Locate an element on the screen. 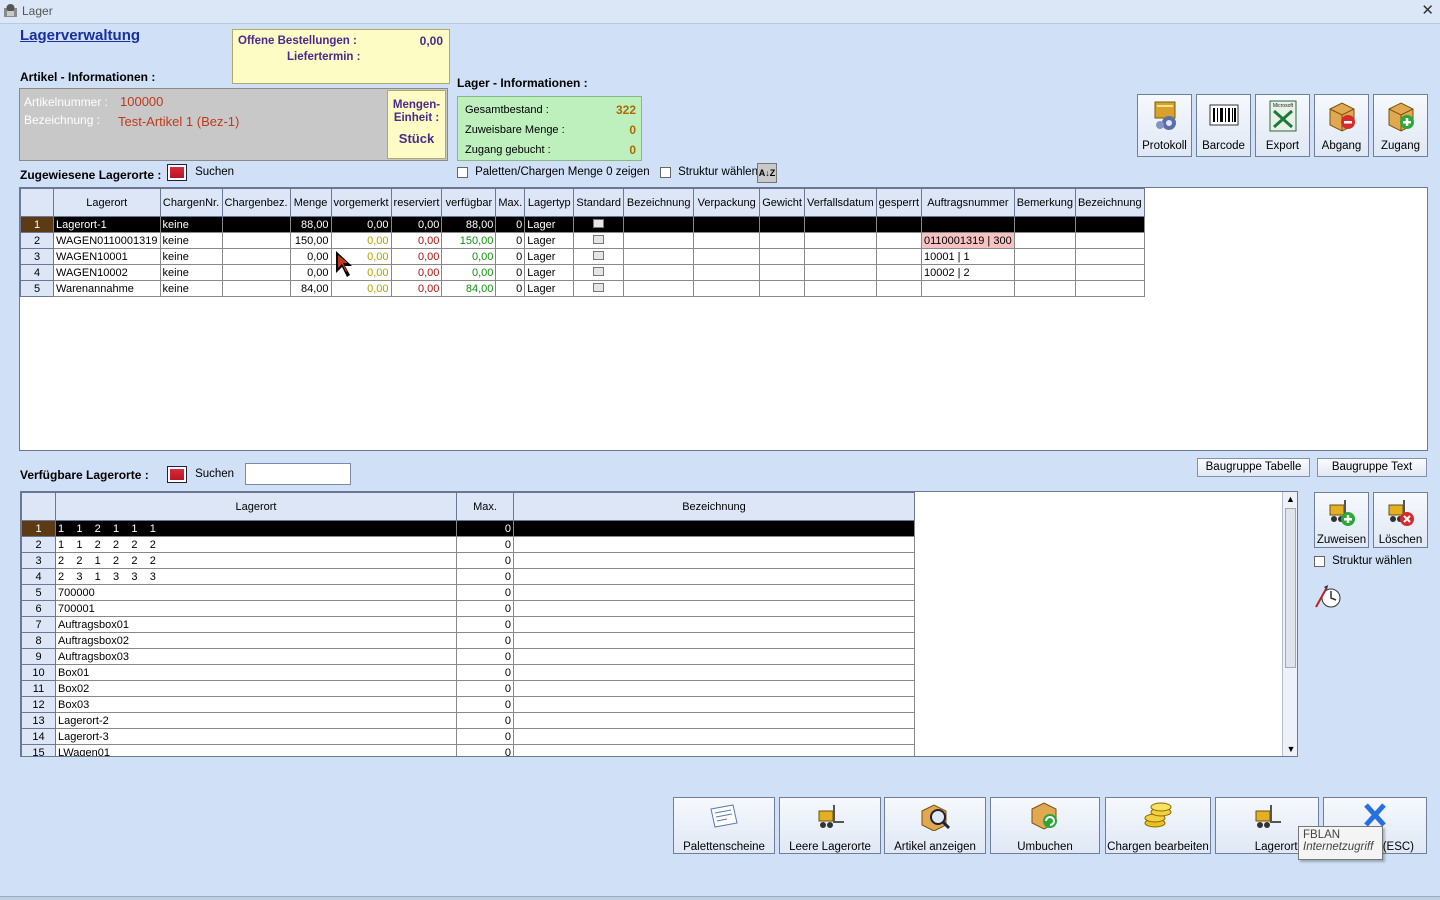  col-verfuegbar: verfügbar is located at coordinates (469, 202).